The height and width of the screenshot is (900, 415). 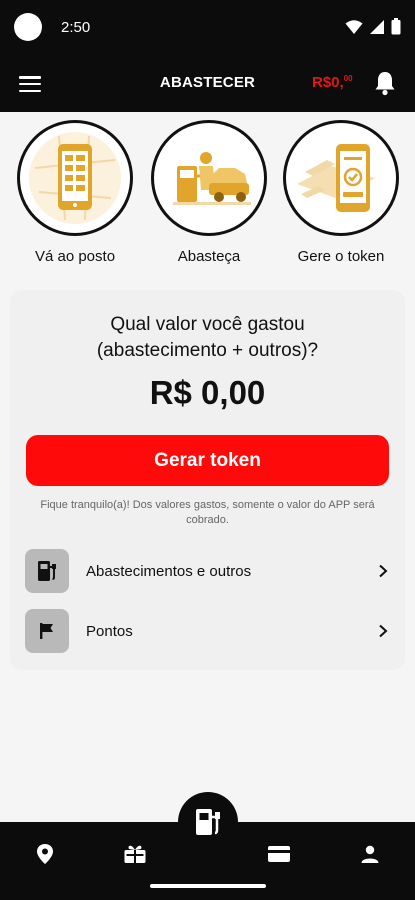 What do you see at coordinates (377, 26) in the screenshot?
I see `signal-icon` at bounding box center [377, 26].